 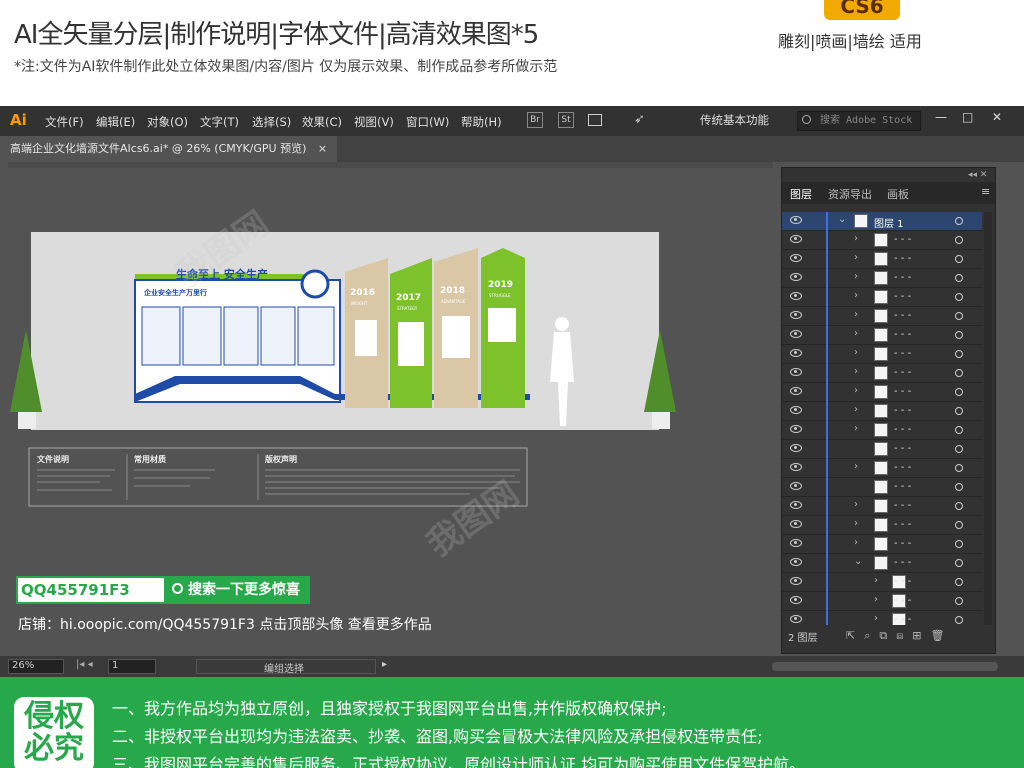 I want to click on panel-footer-icons: ⇱⌕⧉⧈⊞🗑, so click(x=899, y=636).